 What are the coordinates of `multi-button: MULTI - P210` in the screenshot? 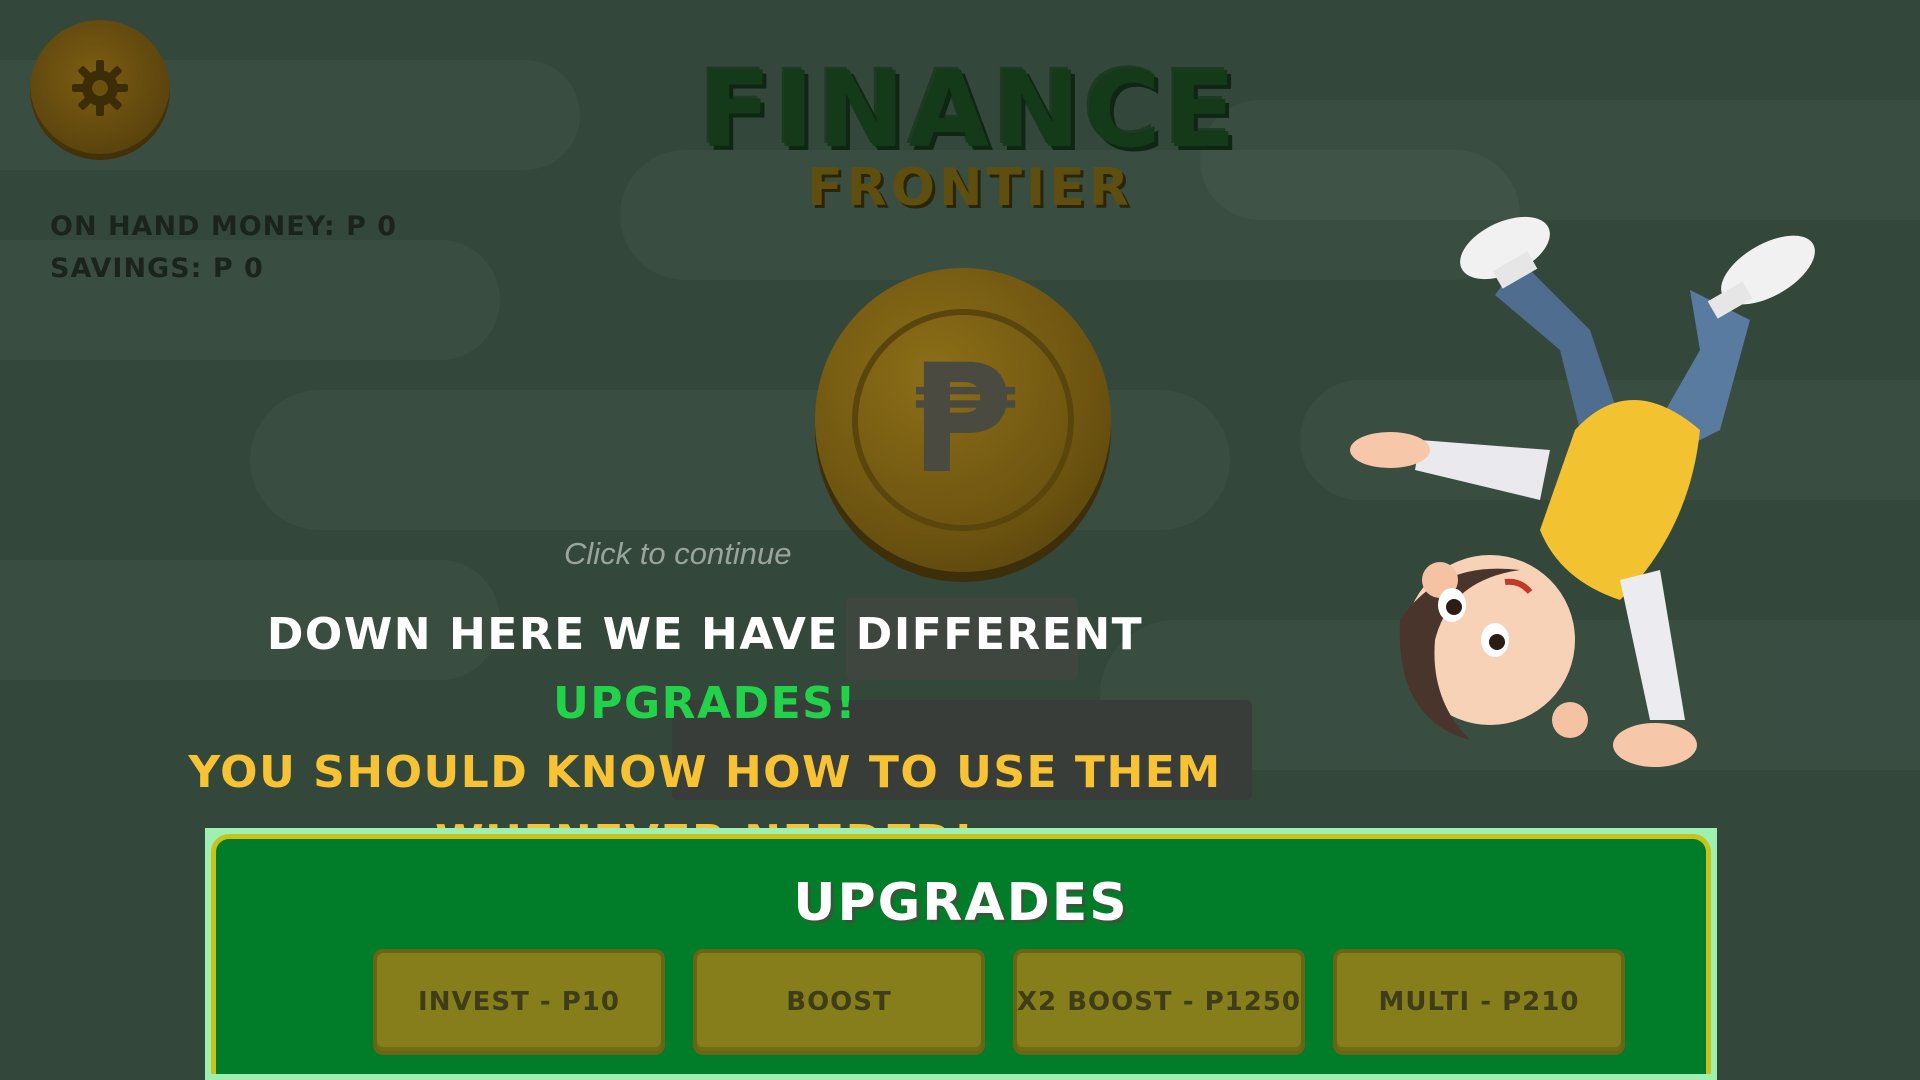 It's located at (1479, 1002).